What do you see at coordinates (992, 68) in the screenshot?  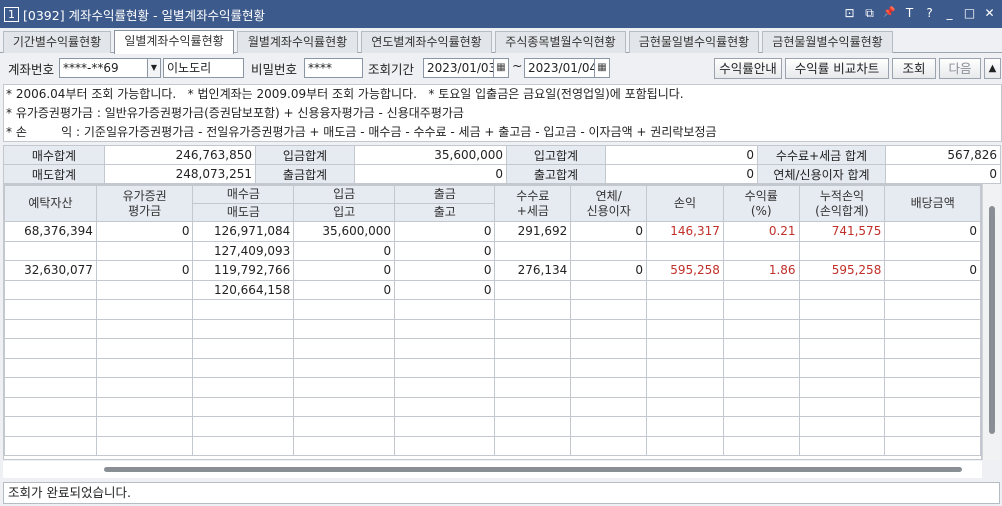 I see `collapse-up-icon: ▲` at bounding box center [992, 68].